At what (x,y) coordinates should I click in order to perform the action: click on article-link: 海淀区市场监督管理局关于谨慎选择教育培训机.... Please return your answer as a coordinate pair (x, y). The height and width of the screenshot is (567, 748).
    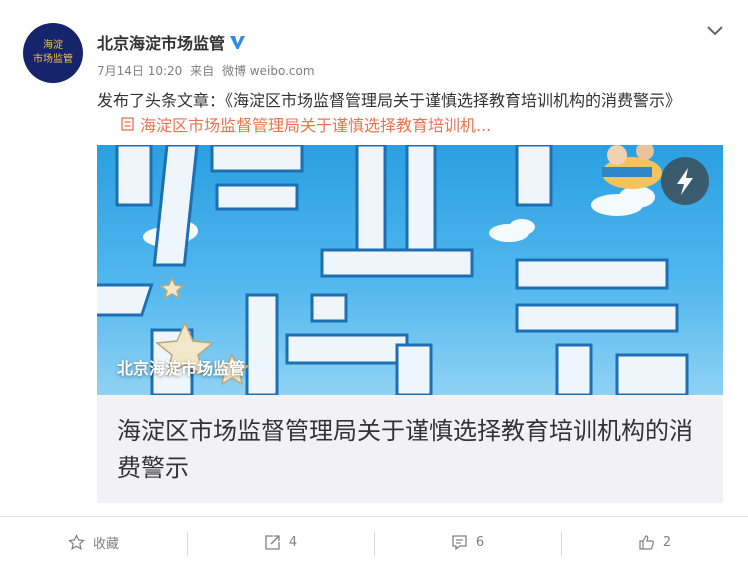
    Looking at the image, I should click on (306, 125).